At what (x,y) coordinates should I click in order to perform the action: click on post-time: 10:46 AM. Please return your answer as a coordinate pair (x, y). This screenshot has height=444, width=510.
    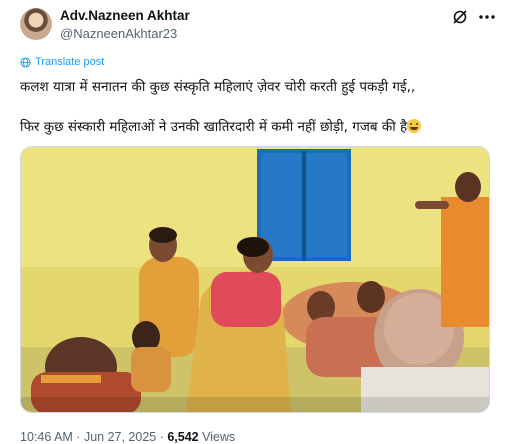
    Looking at the image, I should click on (46, 437).